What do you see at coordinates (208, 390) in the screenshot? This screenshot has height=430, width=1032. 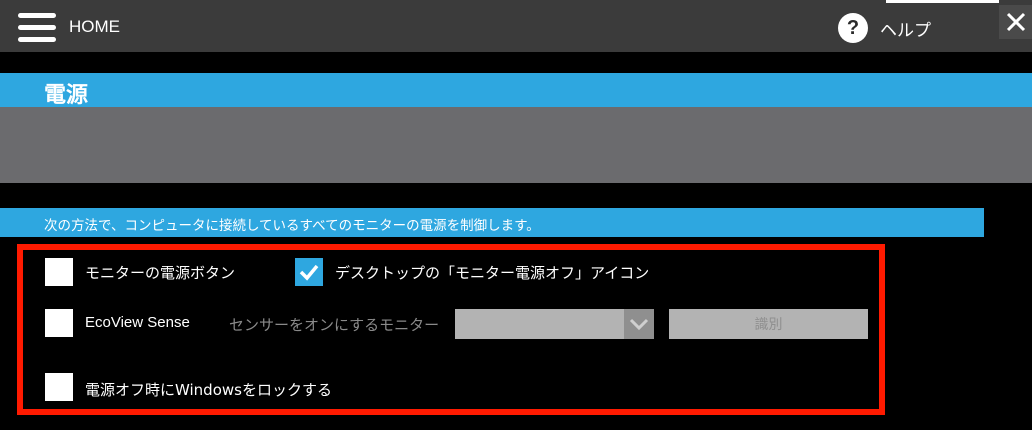 I see `lock-windows-label: 電源オフ時にWindowsをロックする` at bounding box center [208, 390].